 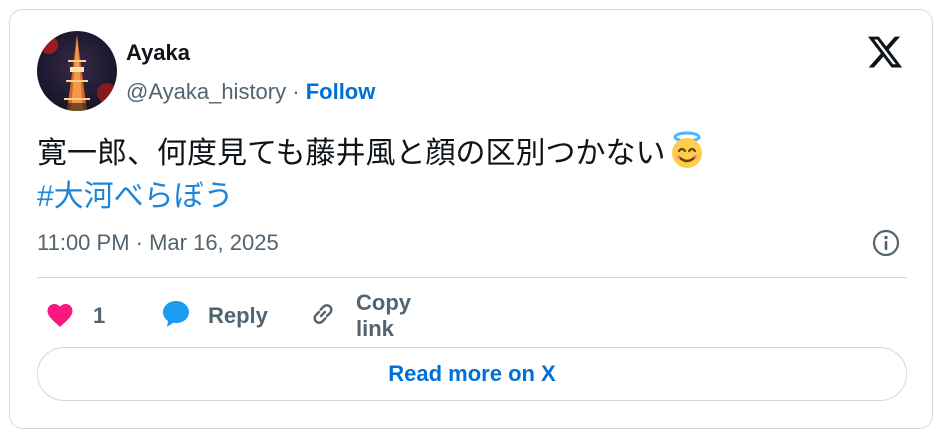 What do you see at coordinates (99, 315) in the screenshot?
I see `like-count: 1` at bounding box center [99, 315].